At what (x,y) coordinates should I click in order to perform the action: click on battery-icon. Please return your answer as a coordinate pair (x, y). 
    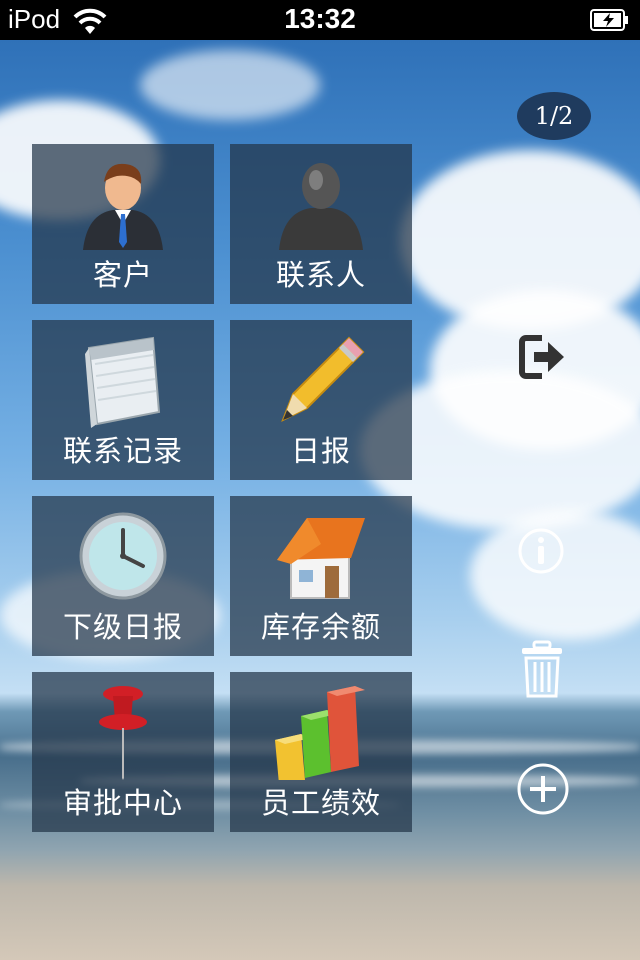
    Looking at the image, I should click on (609, 20).